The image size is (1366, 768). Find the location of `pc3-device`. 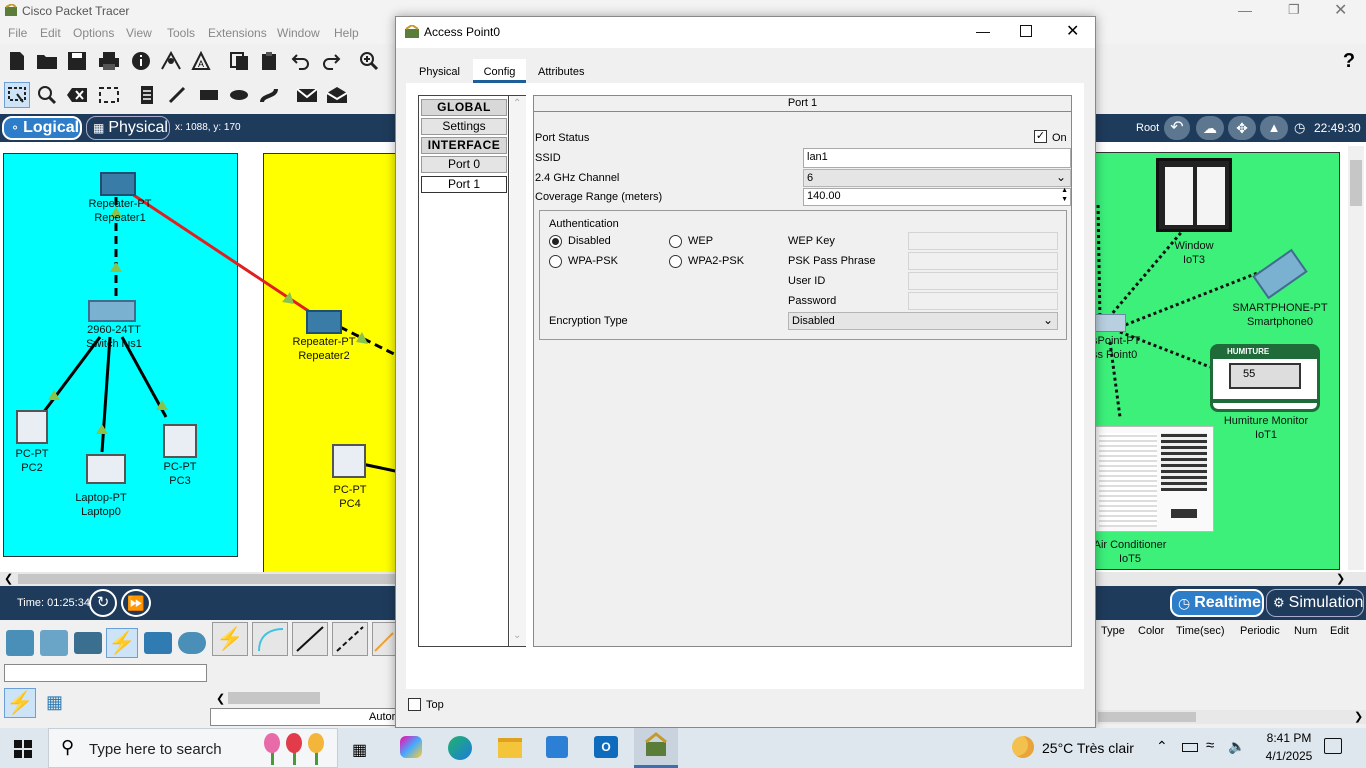

pc3-device is located at coordinates (180, 441).